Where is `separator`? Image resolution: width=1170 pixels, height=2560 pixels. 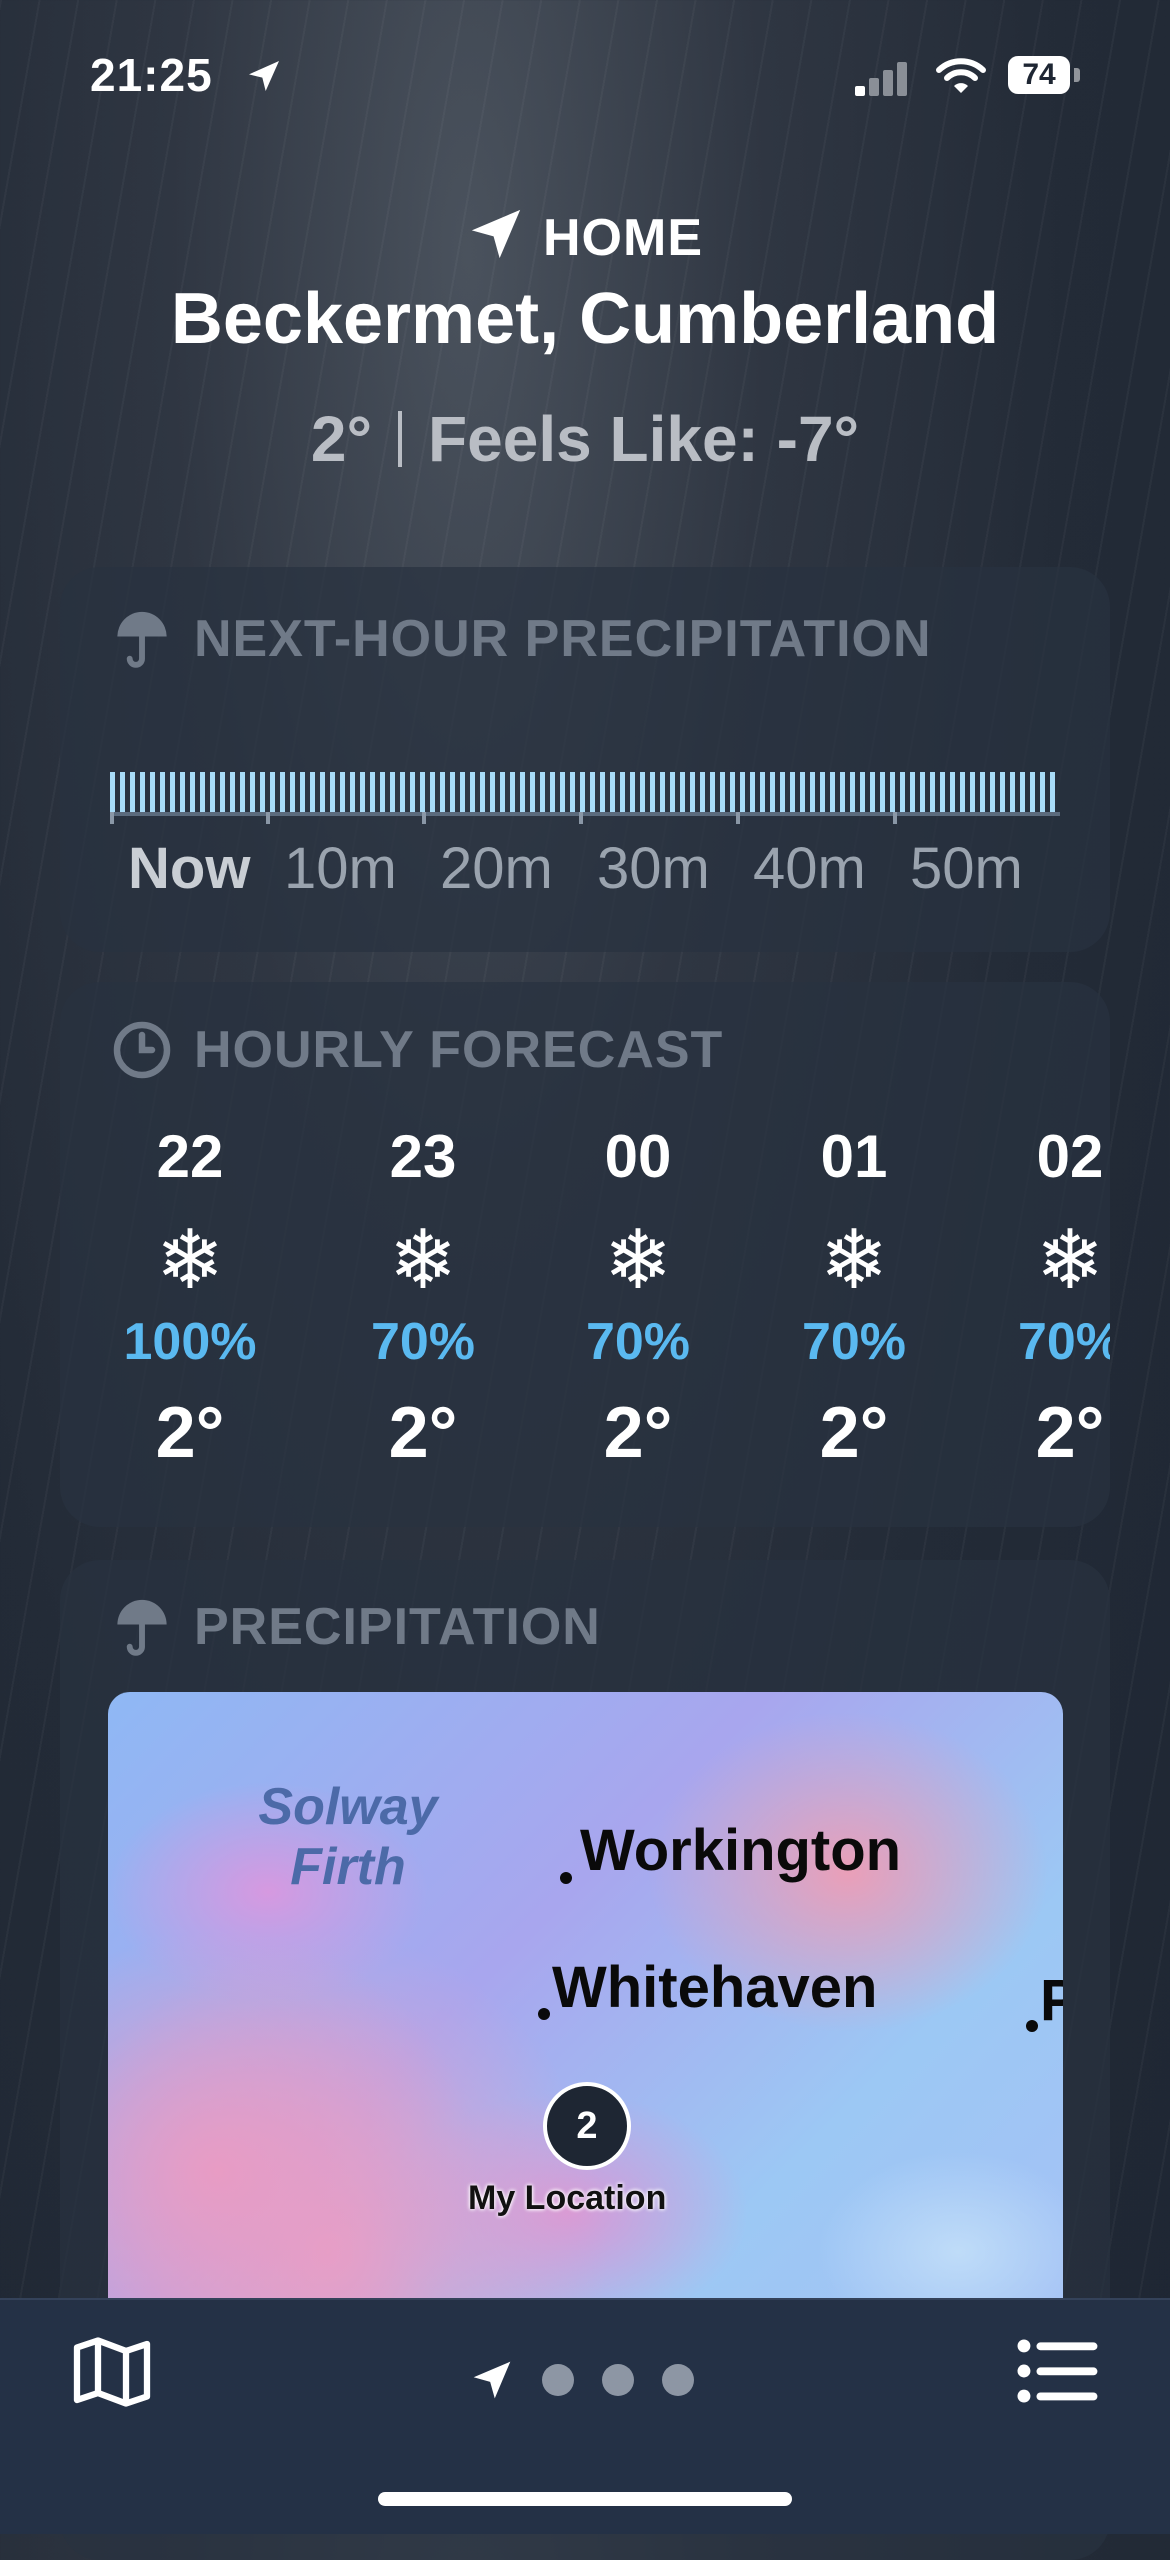
separator is located at coordinates (400, 439).